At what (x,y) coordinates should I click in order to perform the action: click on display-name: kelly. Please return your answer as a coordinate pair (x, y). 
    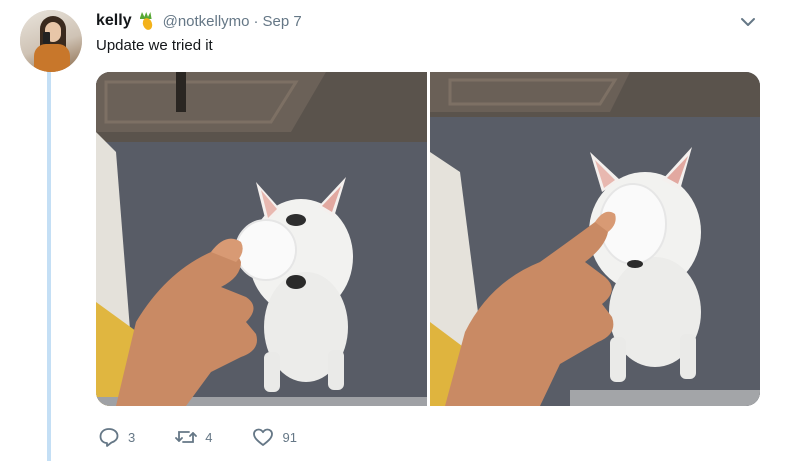
    Looking at the image, I should click on (114, 21).